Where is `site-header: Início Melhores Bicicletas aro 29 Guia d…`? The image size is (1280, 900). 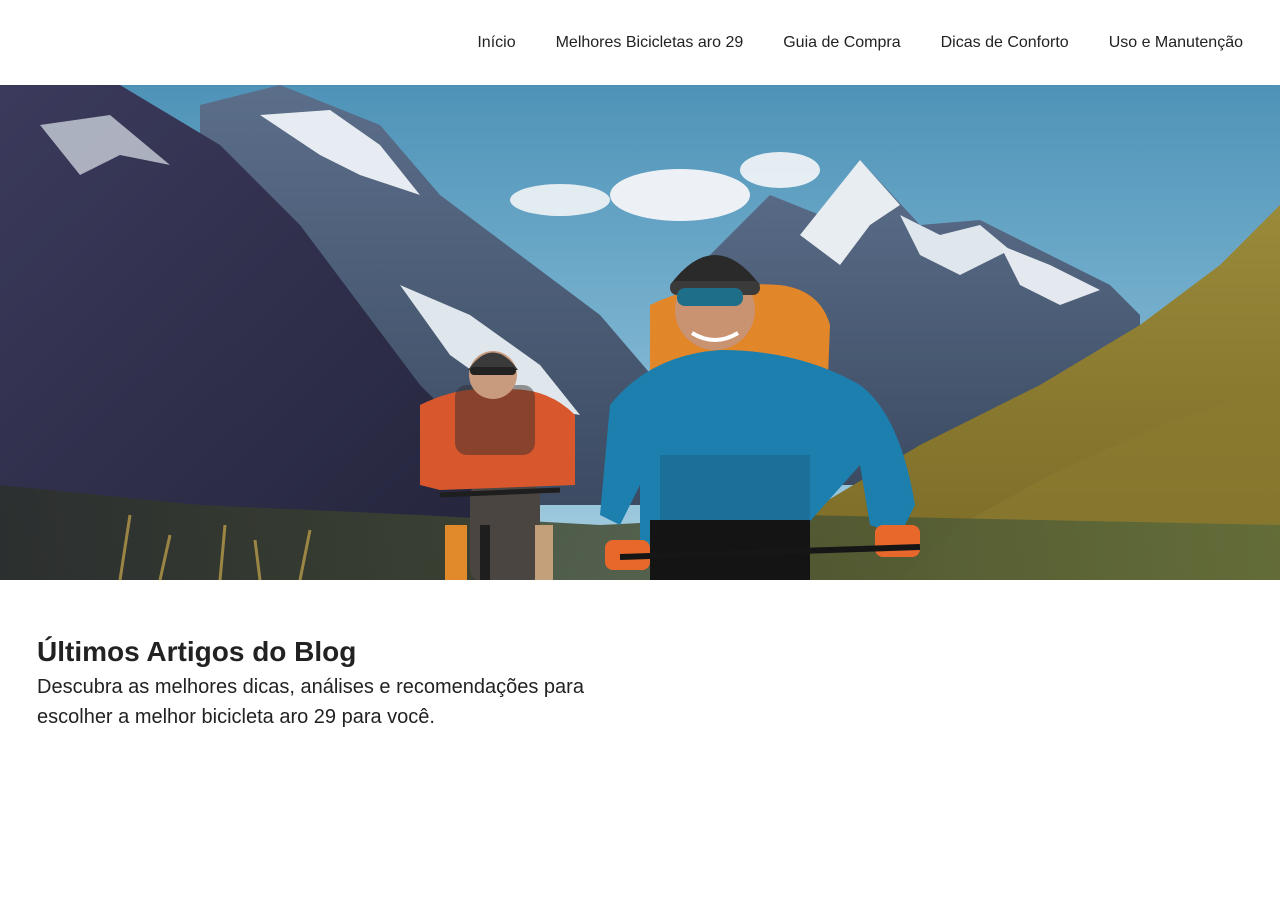 site-header: Início Melhores Bicicletas aro 29 Guia d… is located at coordinates (640, 42).